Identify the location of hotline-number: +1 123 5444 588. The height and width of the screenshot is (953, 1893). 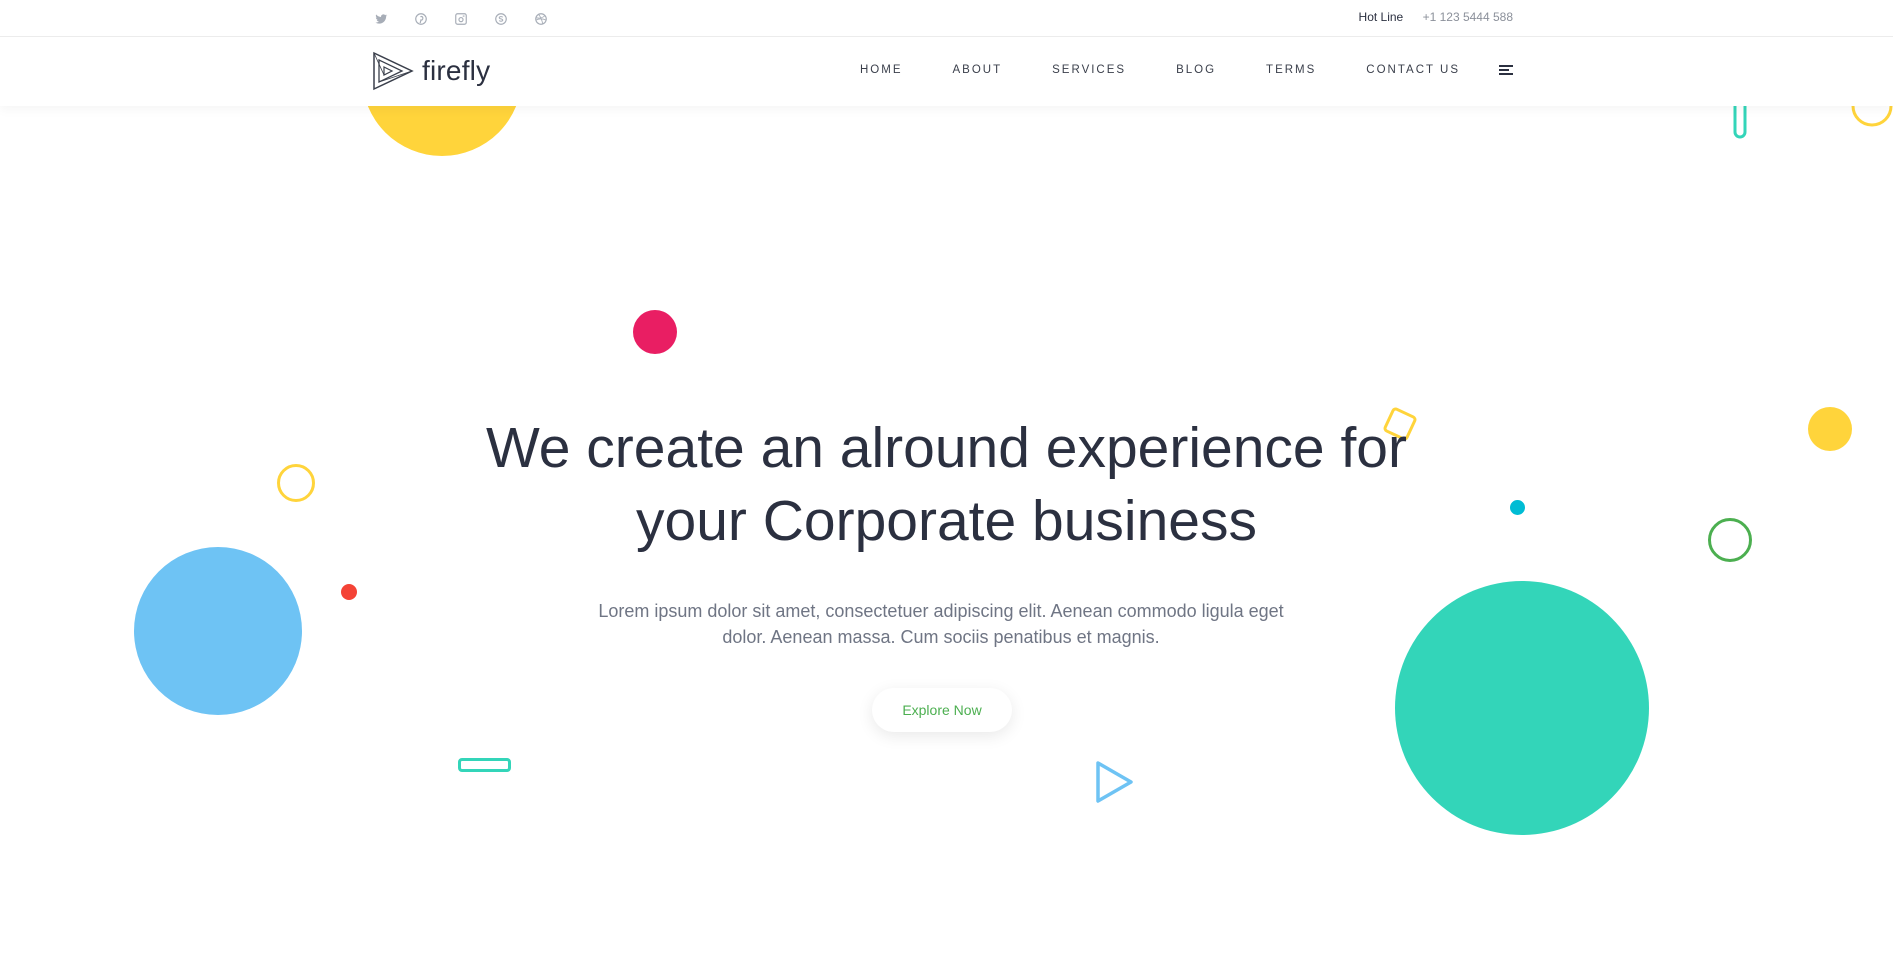
(1468, 17).